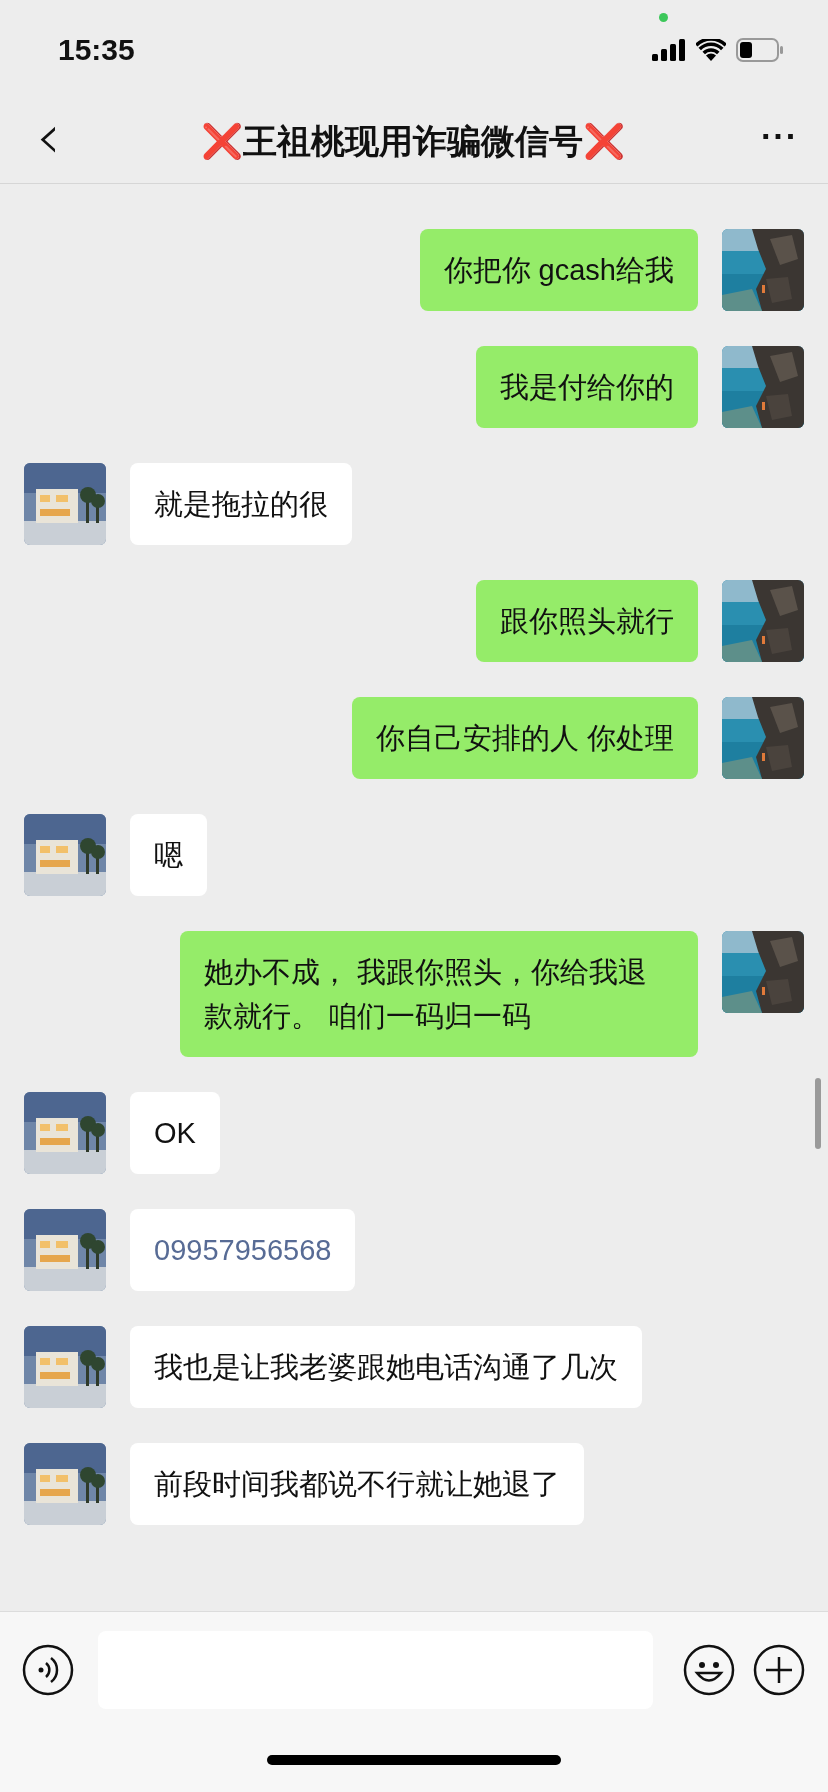 The width and height of the screenshot is (828, 1792). I want to click on more-button: ···, so click(779, 141).